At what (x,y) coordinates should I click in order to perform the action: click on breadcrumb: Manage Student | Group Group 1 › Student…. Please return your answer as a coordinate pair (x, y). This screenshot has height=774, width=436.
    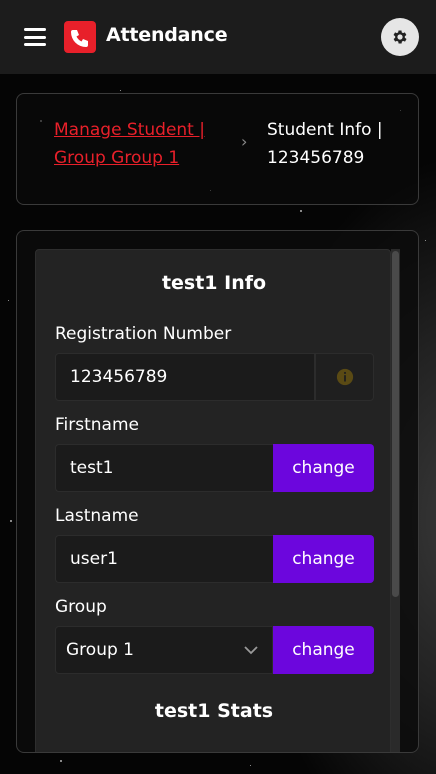
    Looking at the image, I should click on (217, 149).